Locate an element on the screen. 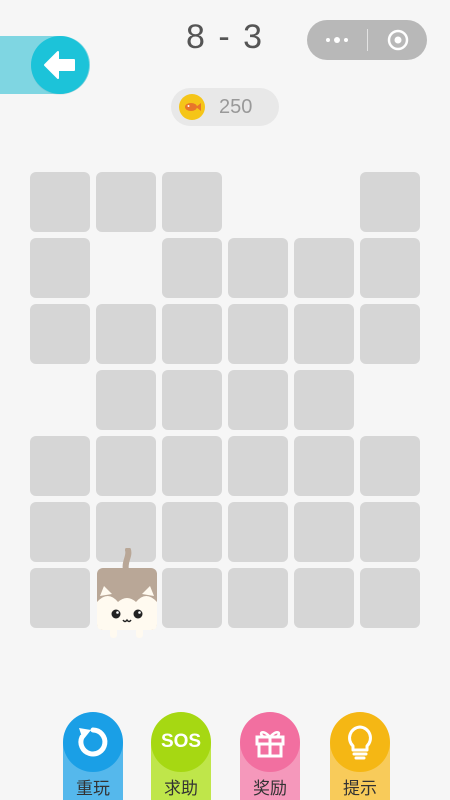  hint-button-circle is located at coordinates (360, 742).